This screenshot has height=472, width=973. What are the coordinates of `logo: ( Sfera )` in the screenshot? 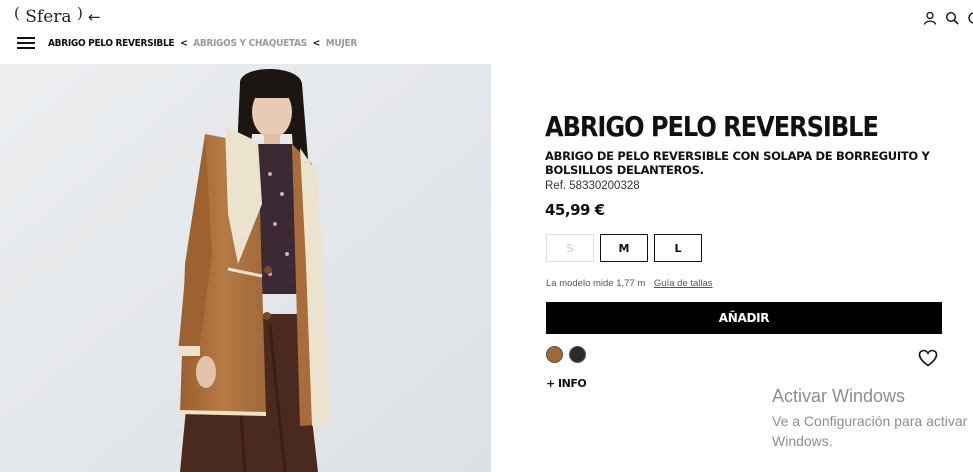 It's located at (48, 15).